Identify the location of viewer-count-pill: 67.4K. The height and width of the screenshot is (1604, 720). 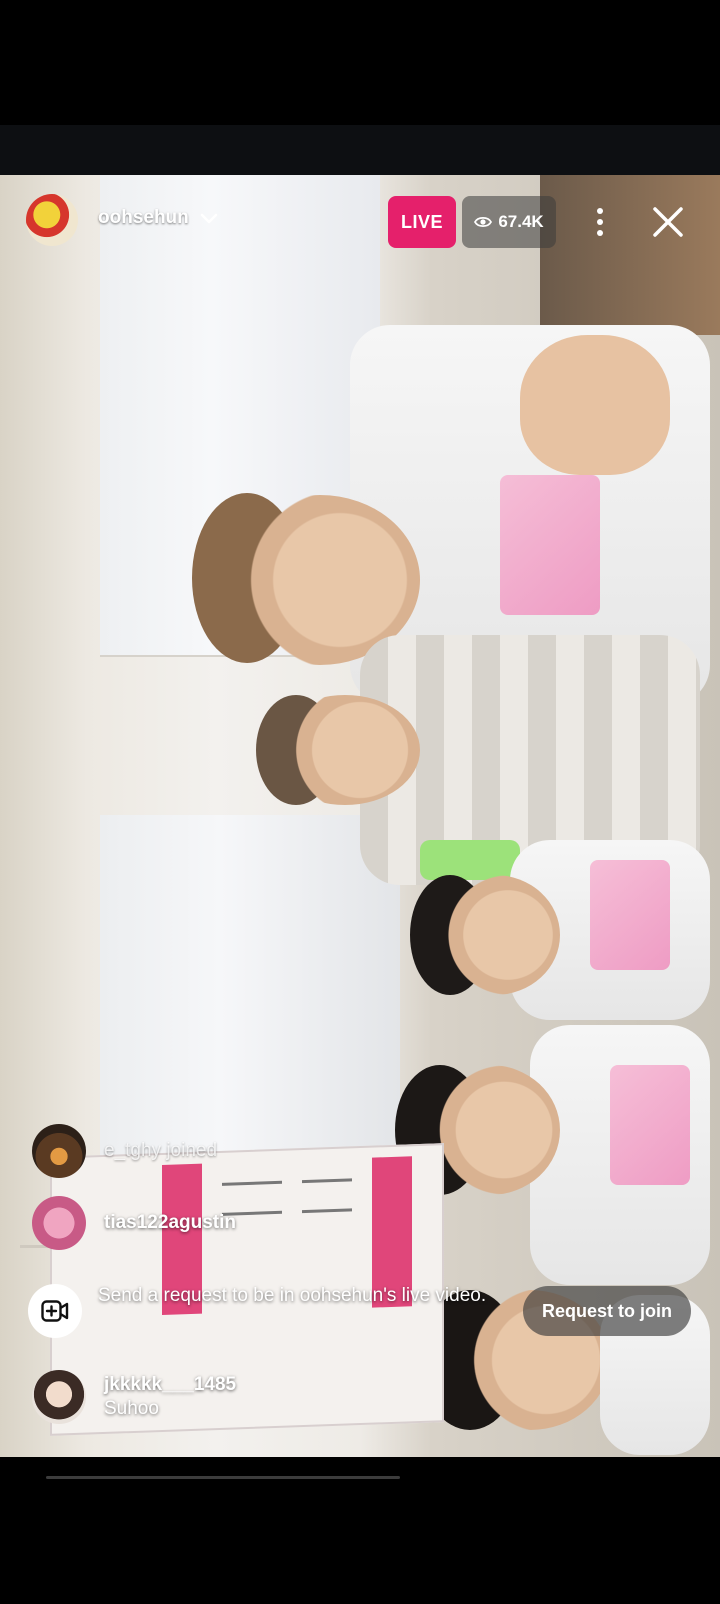
(509, 222).